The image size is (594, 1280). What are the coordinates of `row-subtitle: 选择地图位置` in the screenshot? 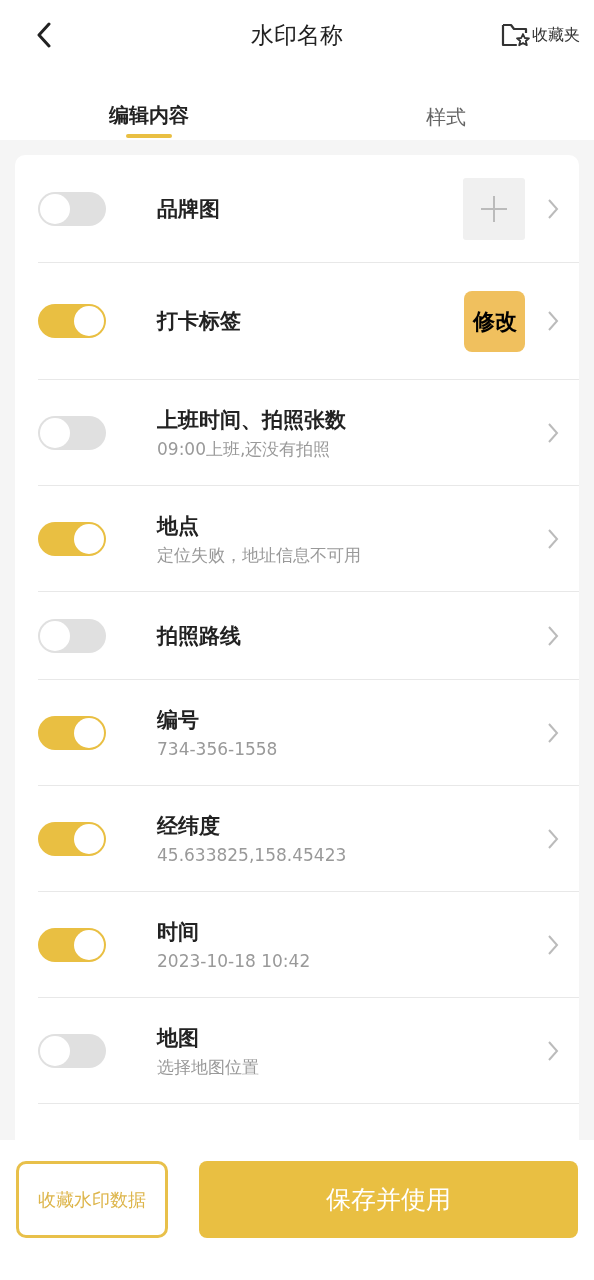 It's located at (208, 1066).